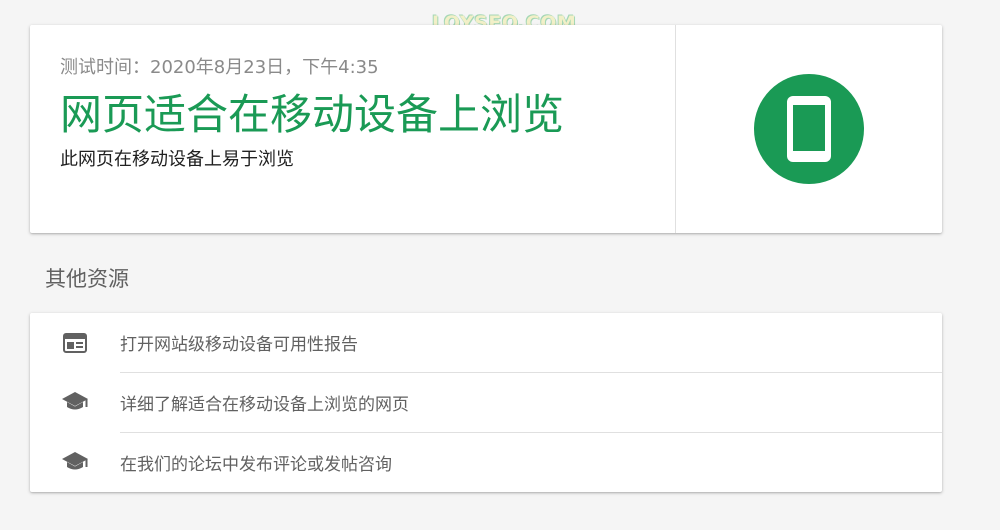 The width and height of the screenshot is (1000, 530). Describe the element at coordinates (177, 159) in the screenshot. I see `result-subtitle: 此网页在移动设备上易于浏览` at that location.